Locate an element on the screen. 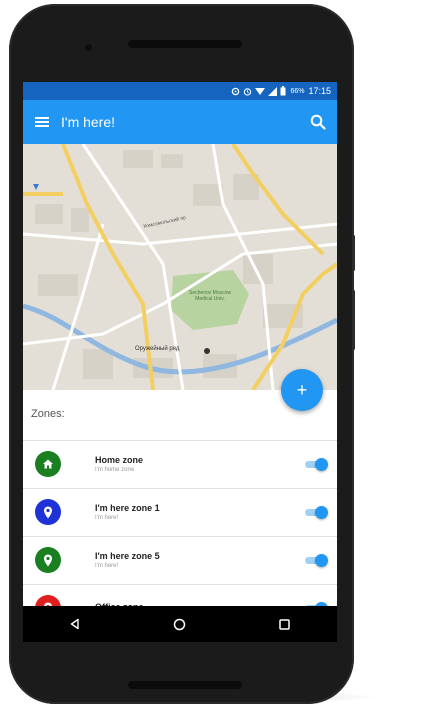  menu-button is located at coordinates (42, 122).